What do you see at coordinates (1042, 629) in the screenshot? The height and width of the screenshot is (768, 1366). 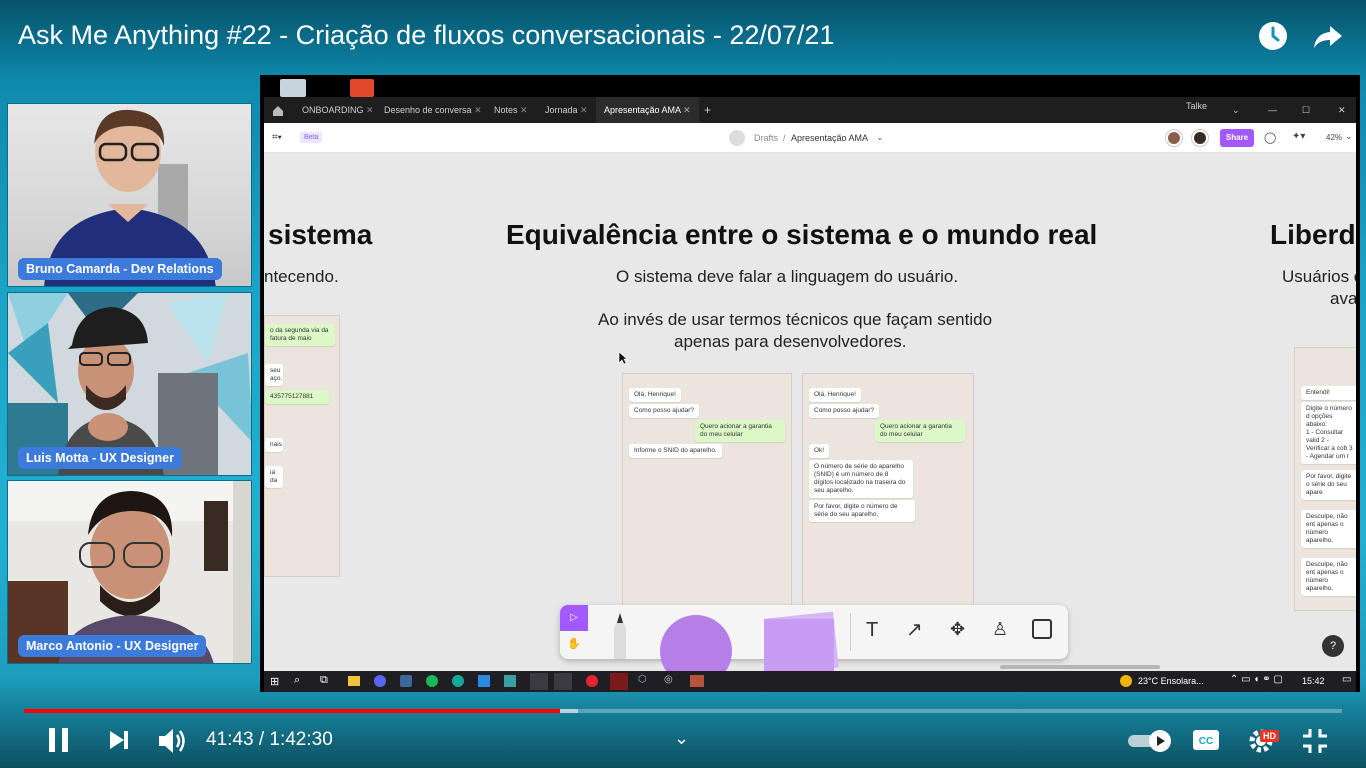 I see `image-tool-icon` at bounding box center [1042, 629].